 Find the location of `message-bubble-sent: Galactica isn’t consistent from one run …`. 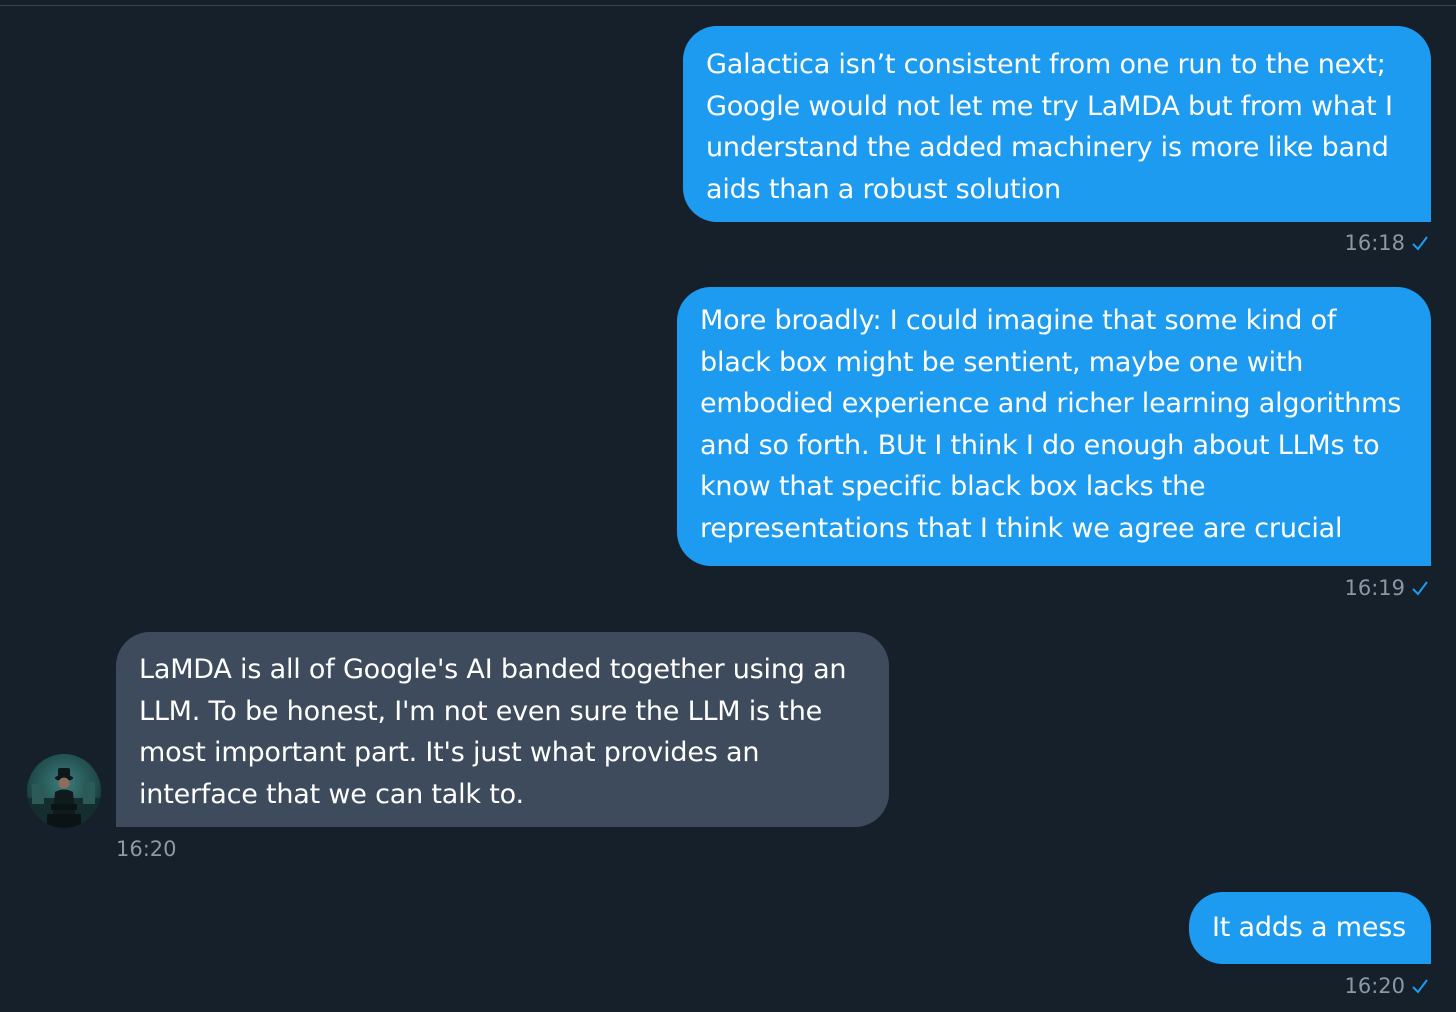

message-bubble-sent: Galactica isn’t consistent from one run … is located at coordinates (1057, 124).